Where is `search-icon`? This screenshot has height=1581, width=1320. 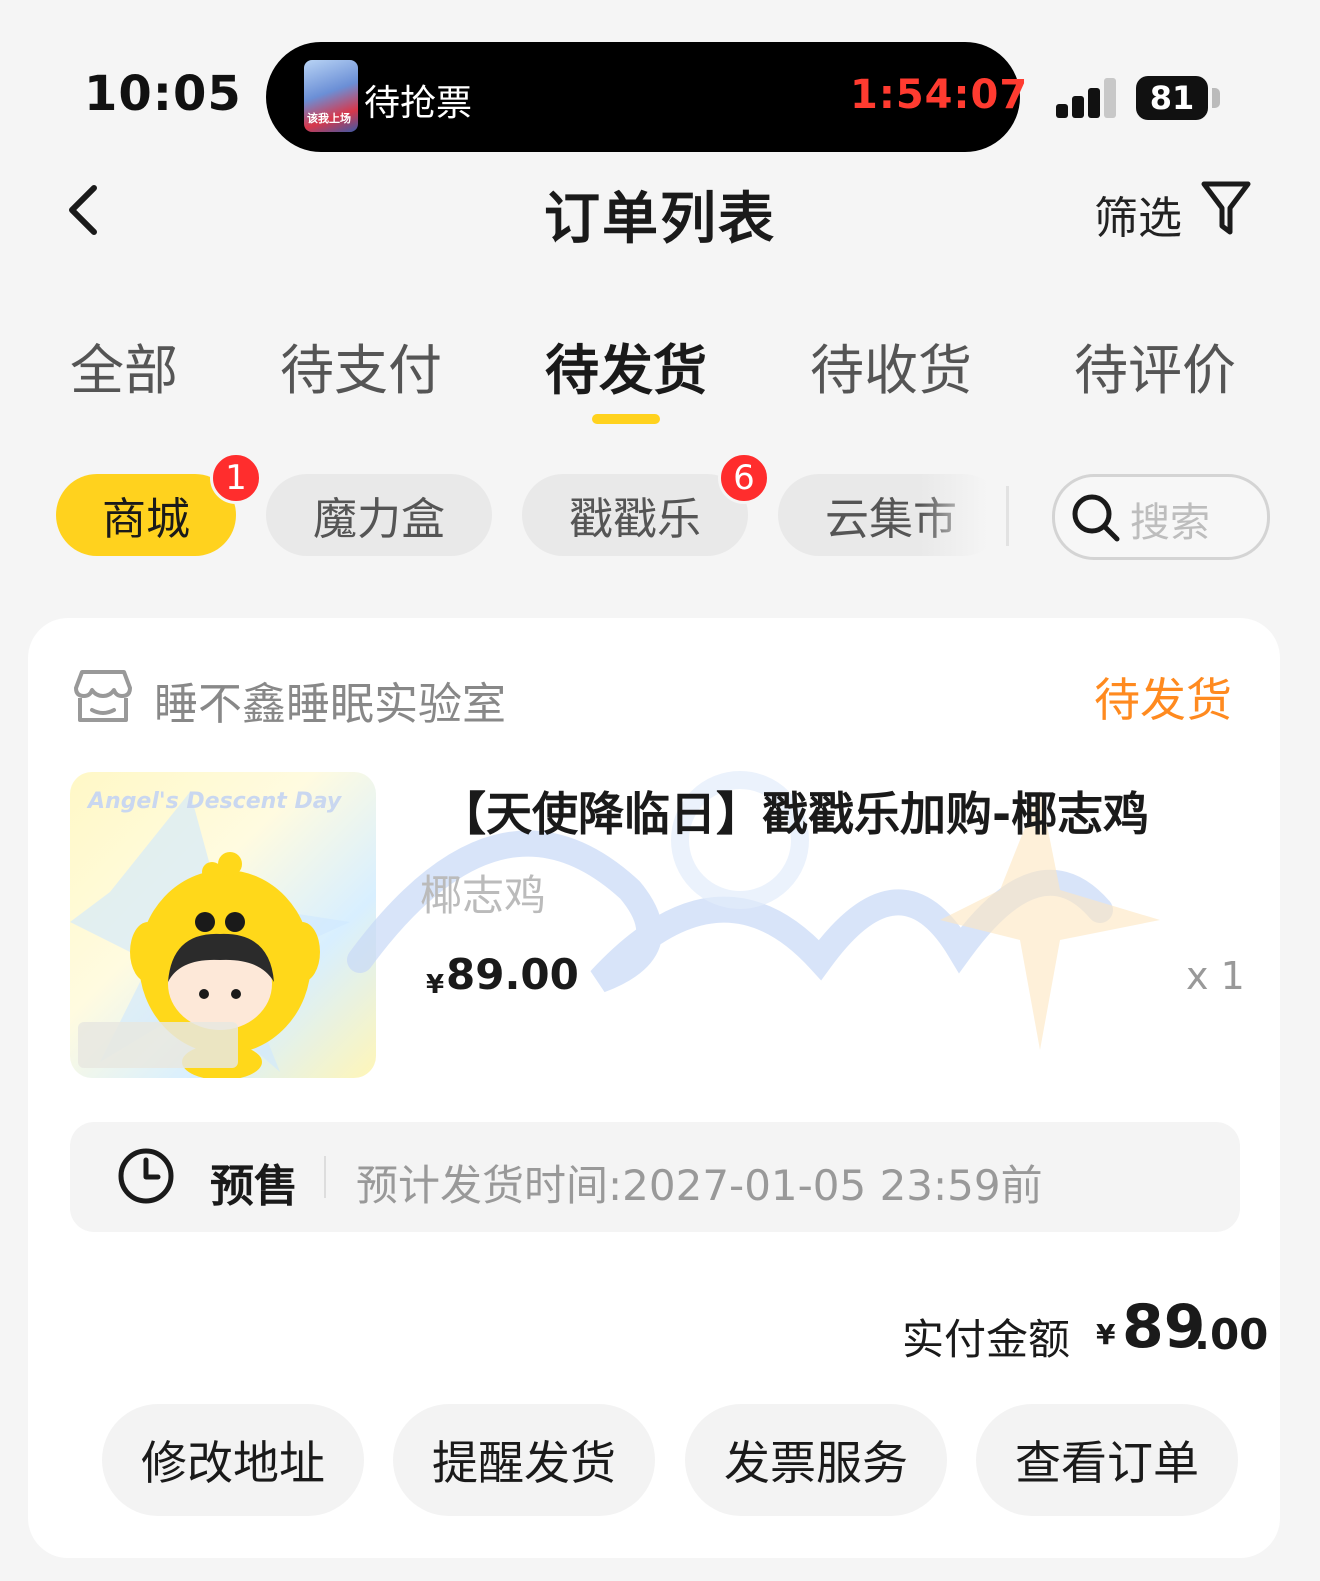 search-icon is located at coordinates (1096, 518).